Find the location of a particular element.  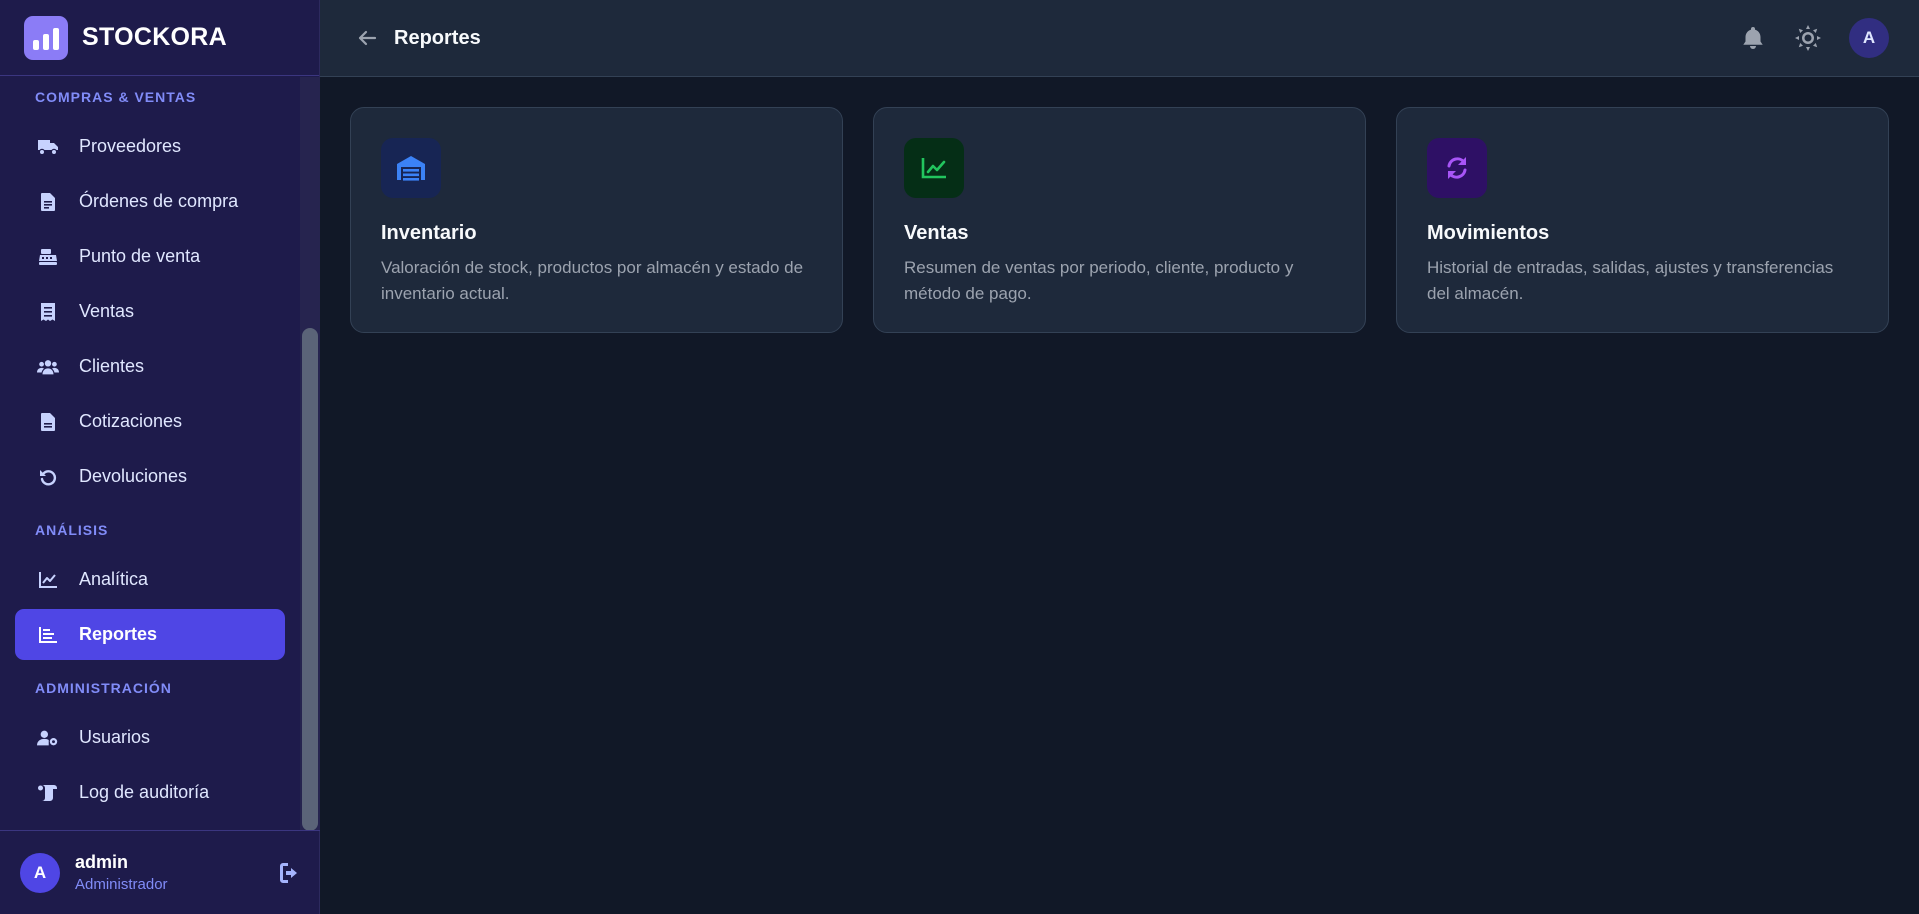

sidebar-item-label: Devoluciones is located at coordinates (133, 476).